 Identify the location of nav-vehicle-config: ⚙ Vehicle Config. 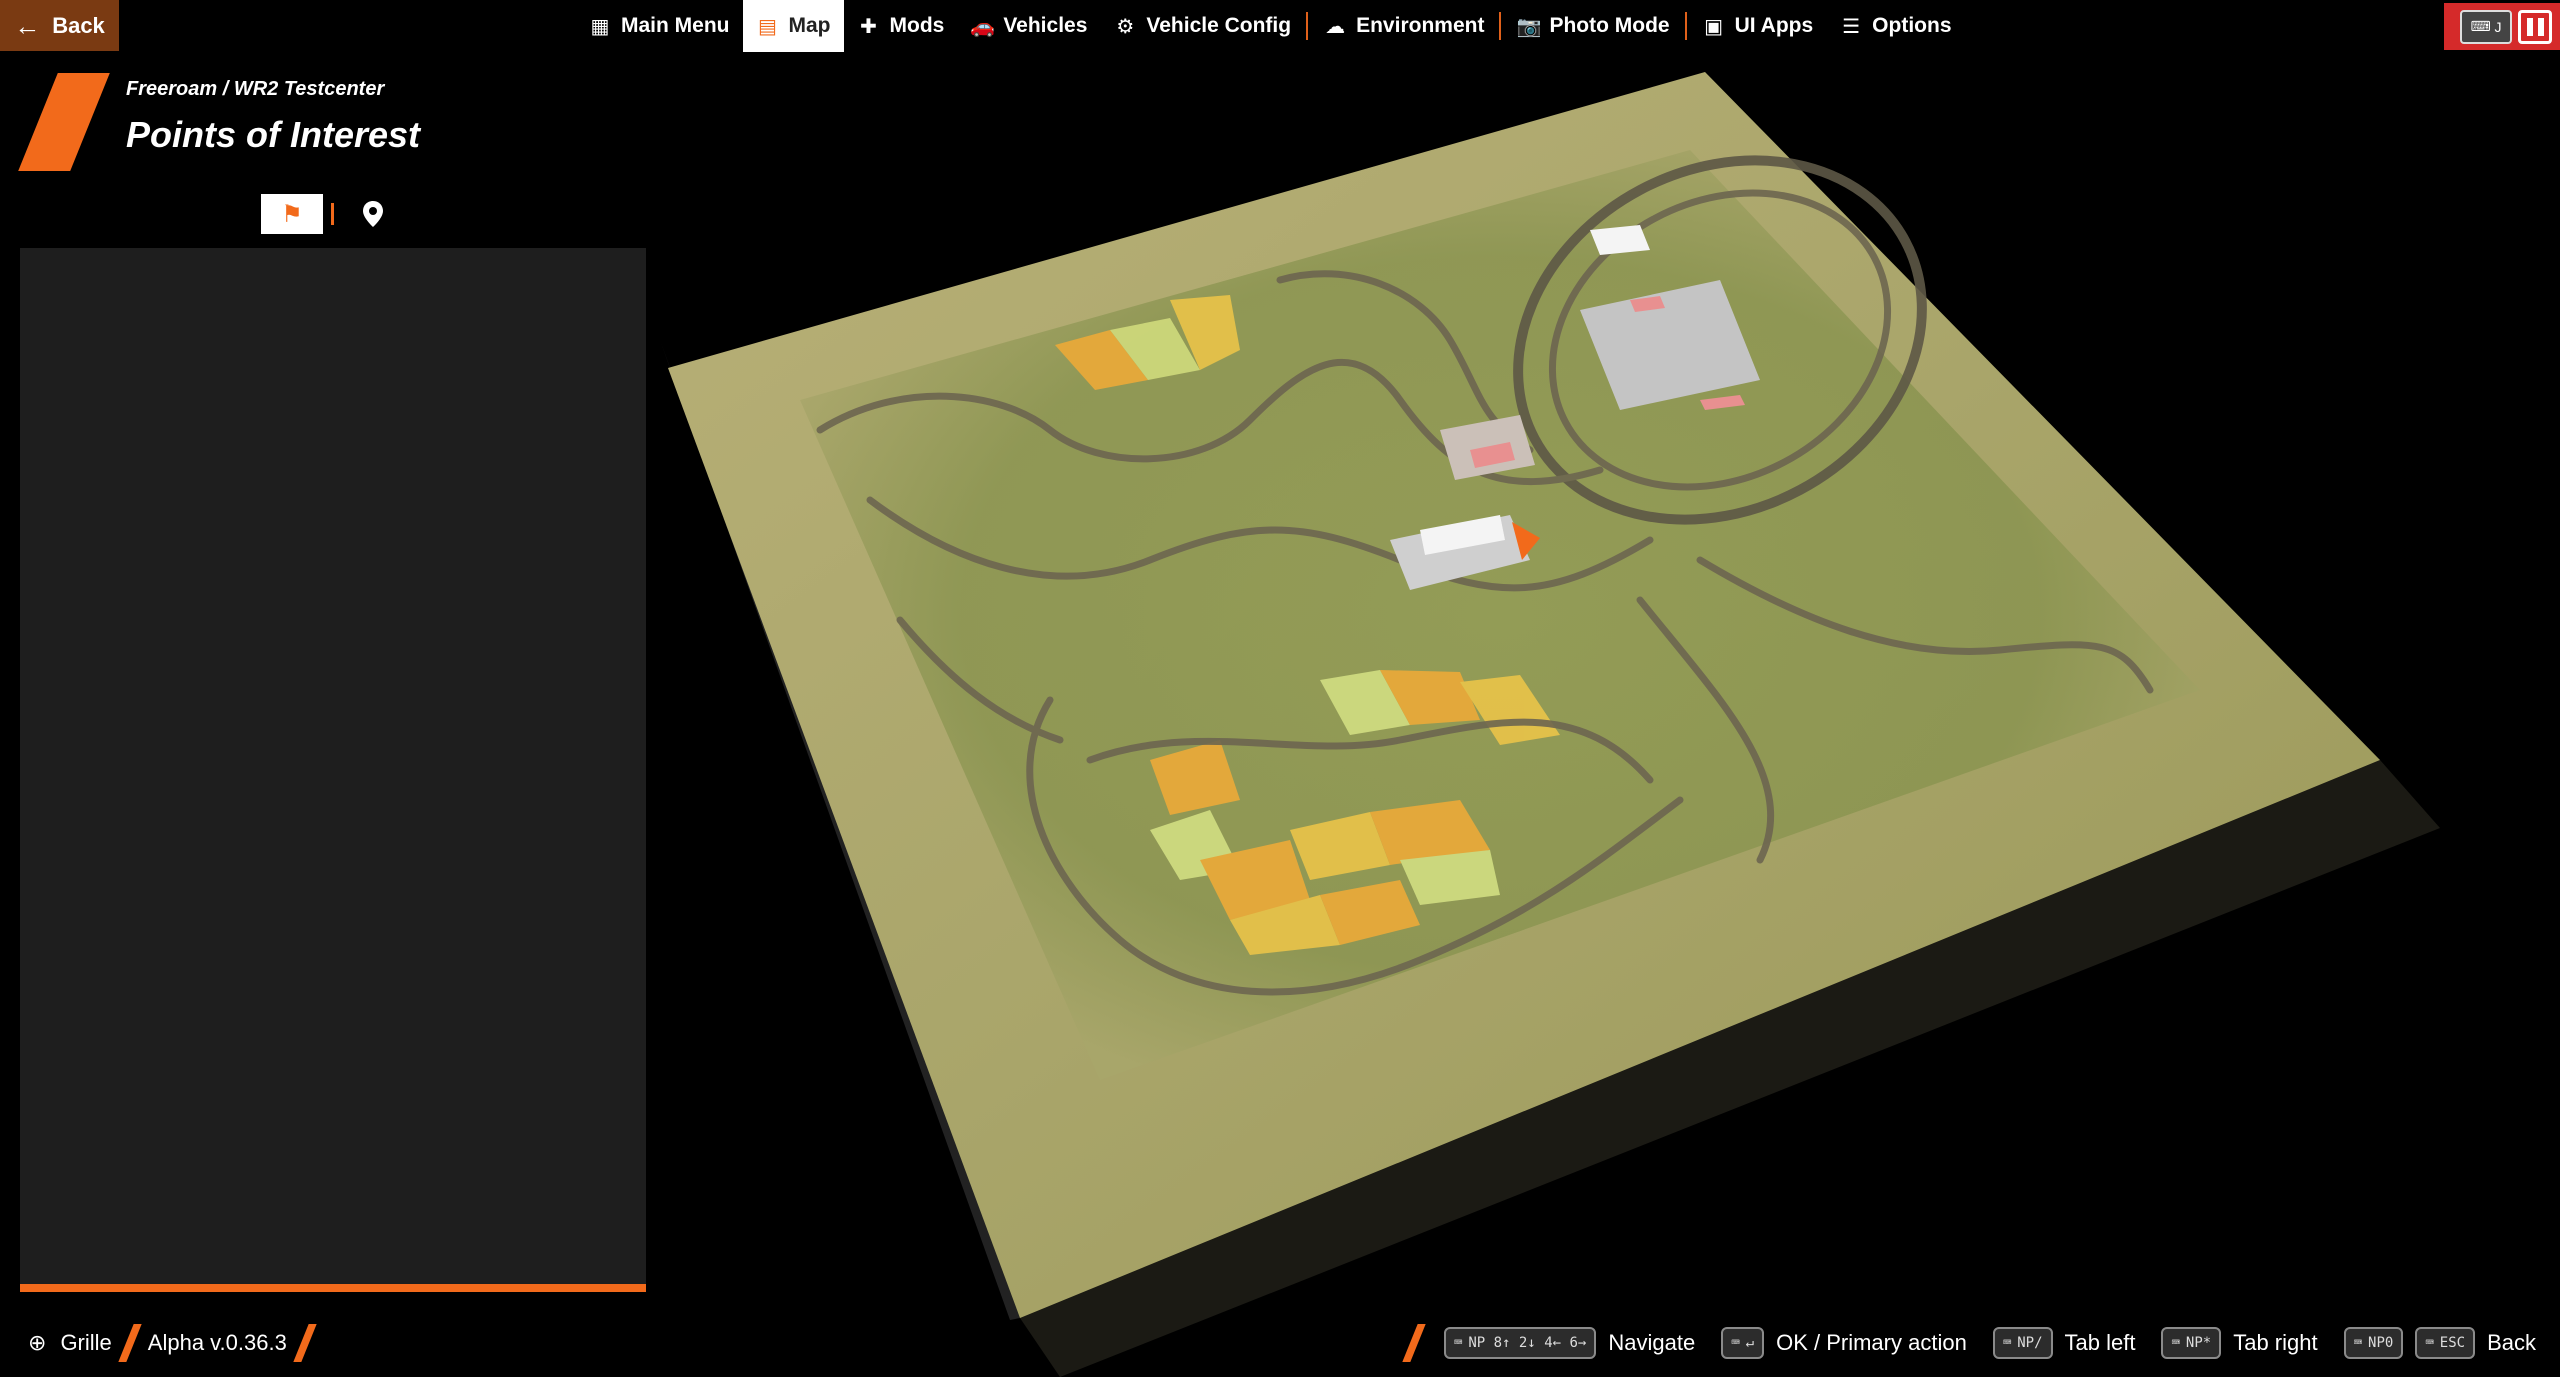
(1202, 26).